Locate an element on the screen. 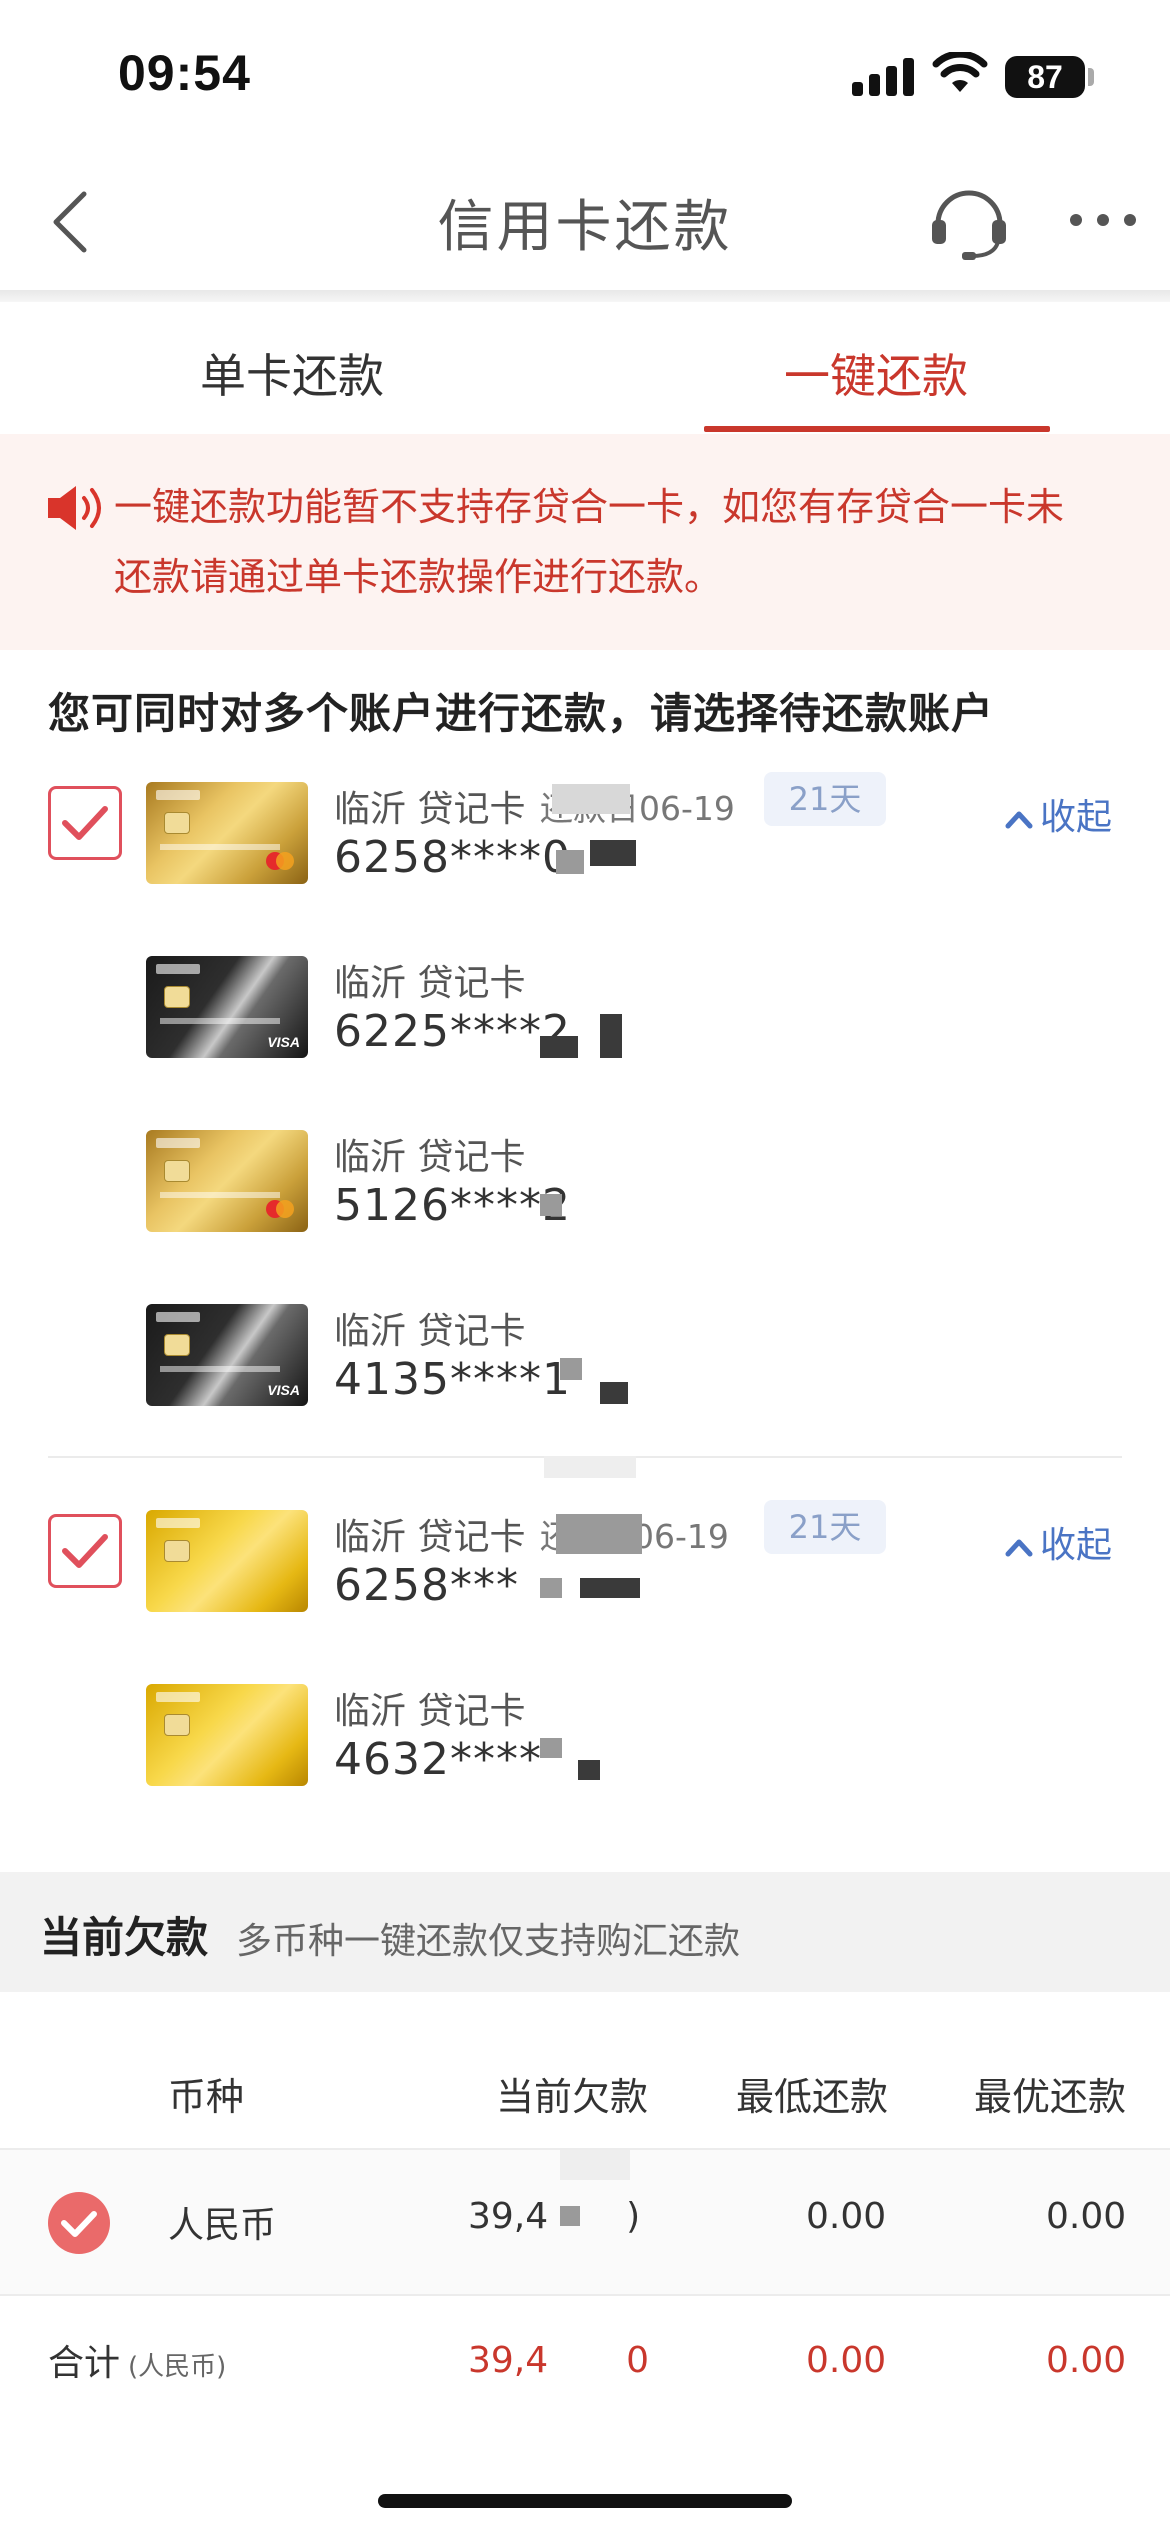 The height and width of the screenshot is (2532, 1170). status-bar: 09:54 87 is located at coordinates (585, 75).